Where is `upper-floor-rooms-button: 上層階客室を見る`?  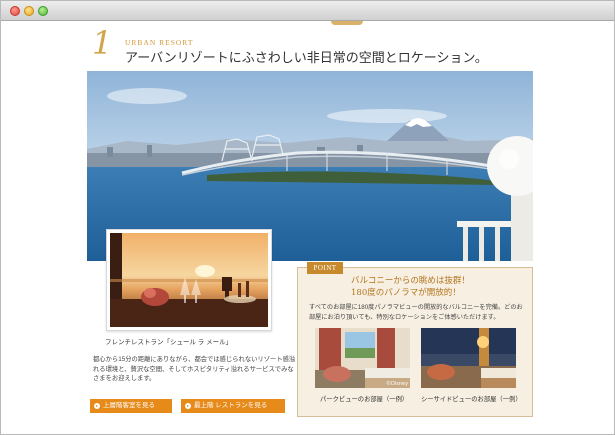
upper-floor-rooms-button: 上層階客室を見る is located at coordinates (131, 406).